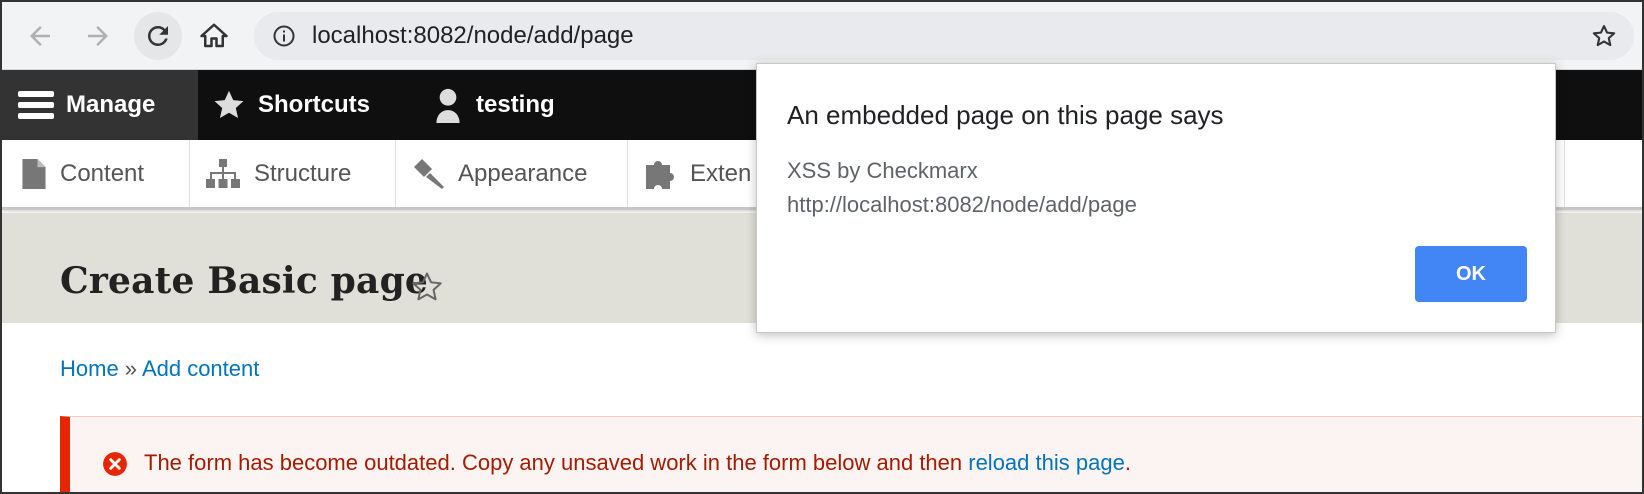 The image size is (1644, 494). Describe the element at coordinates (244, 281) in the screenshot. I see `page-title: Create Basic page` at that location.